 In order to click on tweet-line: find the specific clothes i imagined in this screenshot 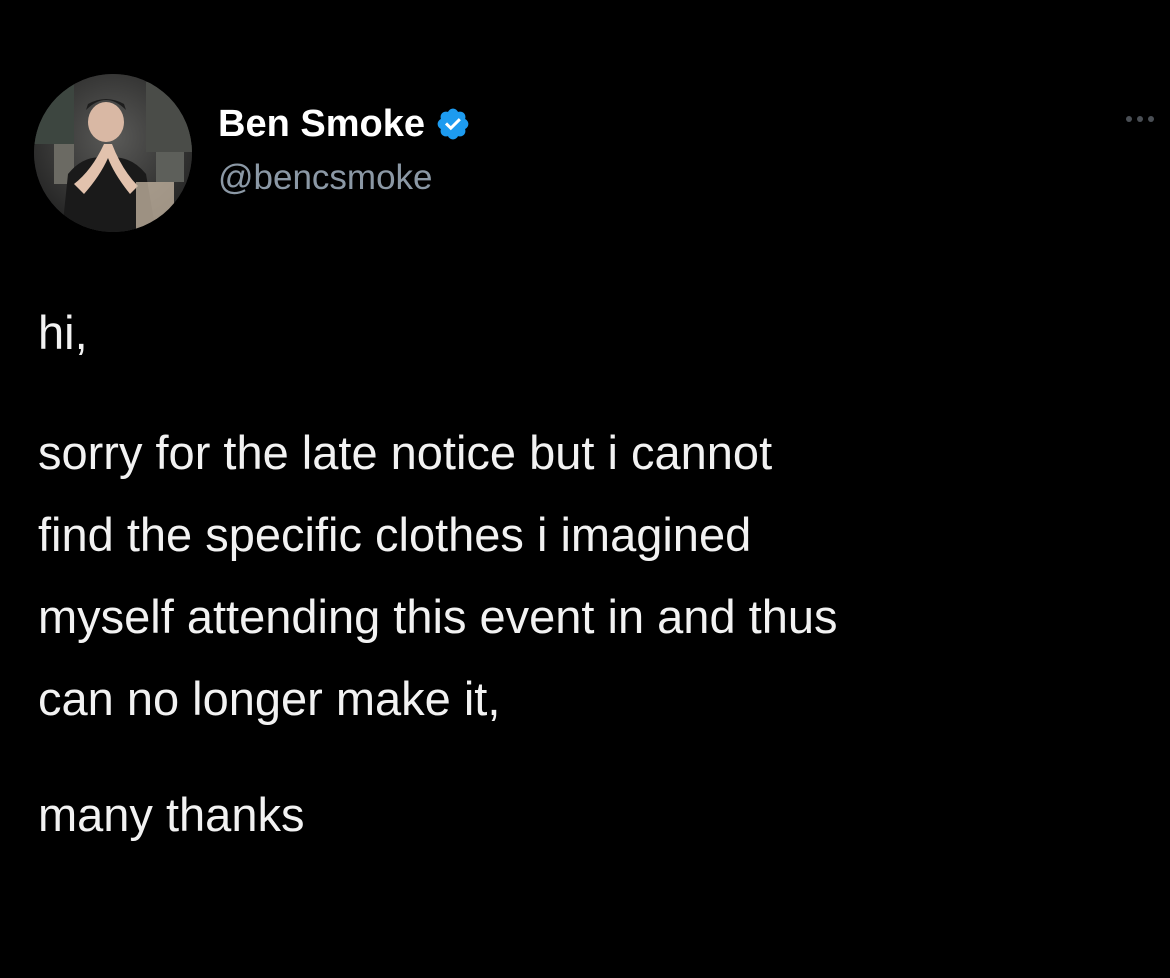, I will do `click(395, 534)`.